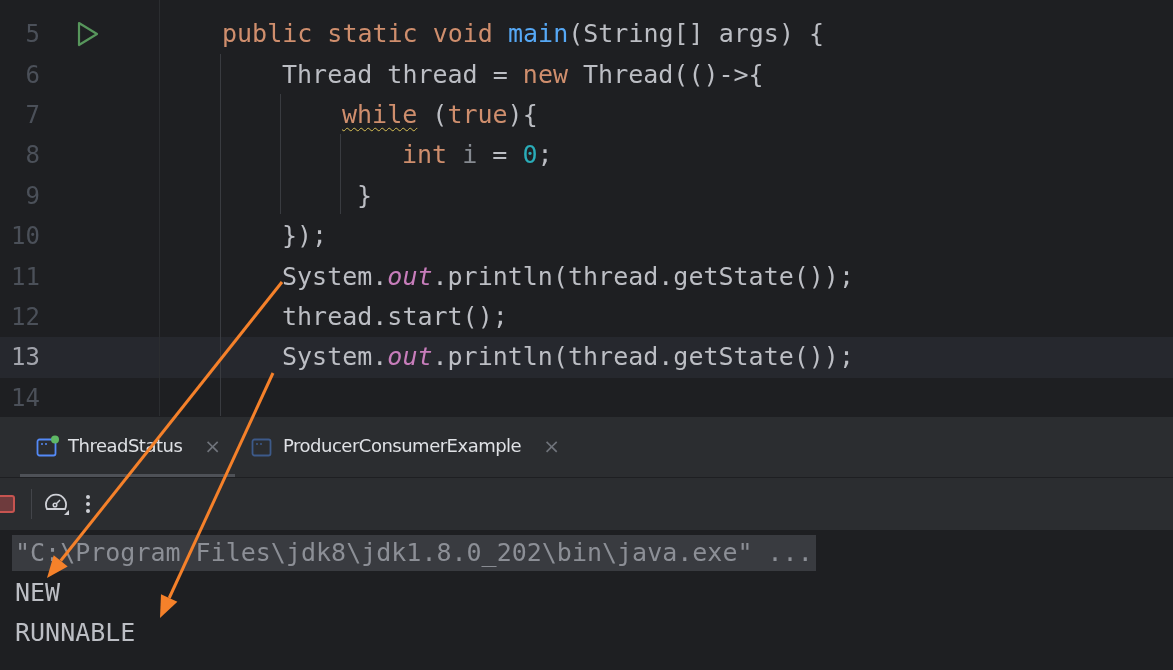 The width and height of the screenshot is (1173, 670). I want to click on console-line: NEW, so click(38, 593).